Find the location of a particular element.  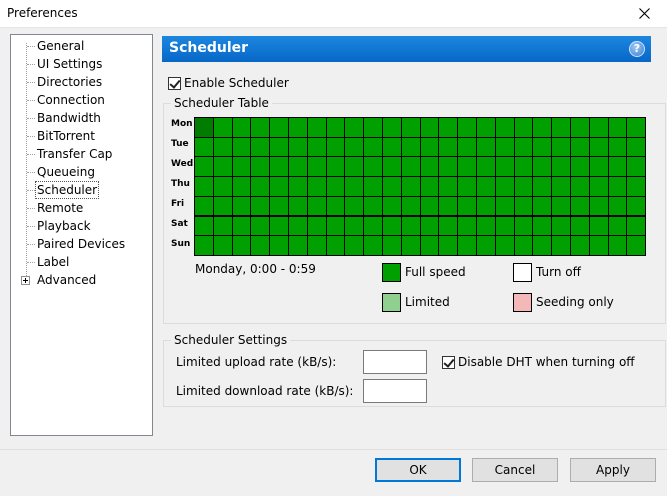

sidebar-item-scheduler: Scheduler is located at coordinates (67, 190).